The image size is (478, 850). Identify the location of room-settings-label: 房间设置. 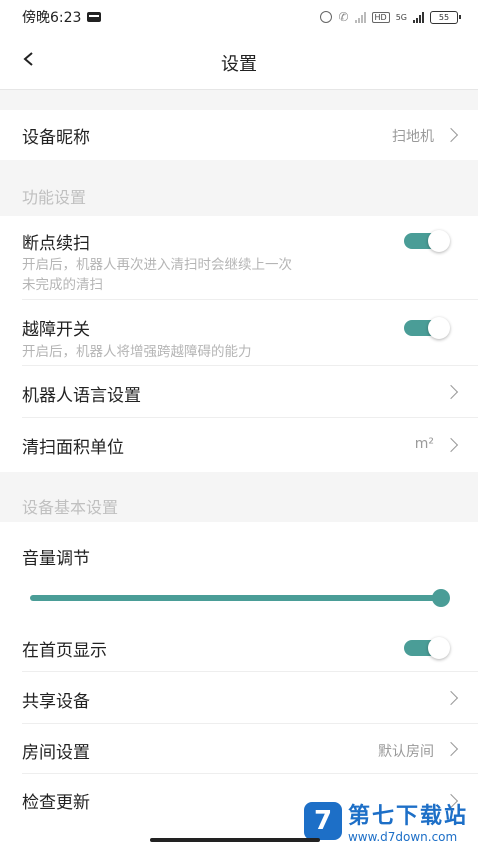
(56, 753).